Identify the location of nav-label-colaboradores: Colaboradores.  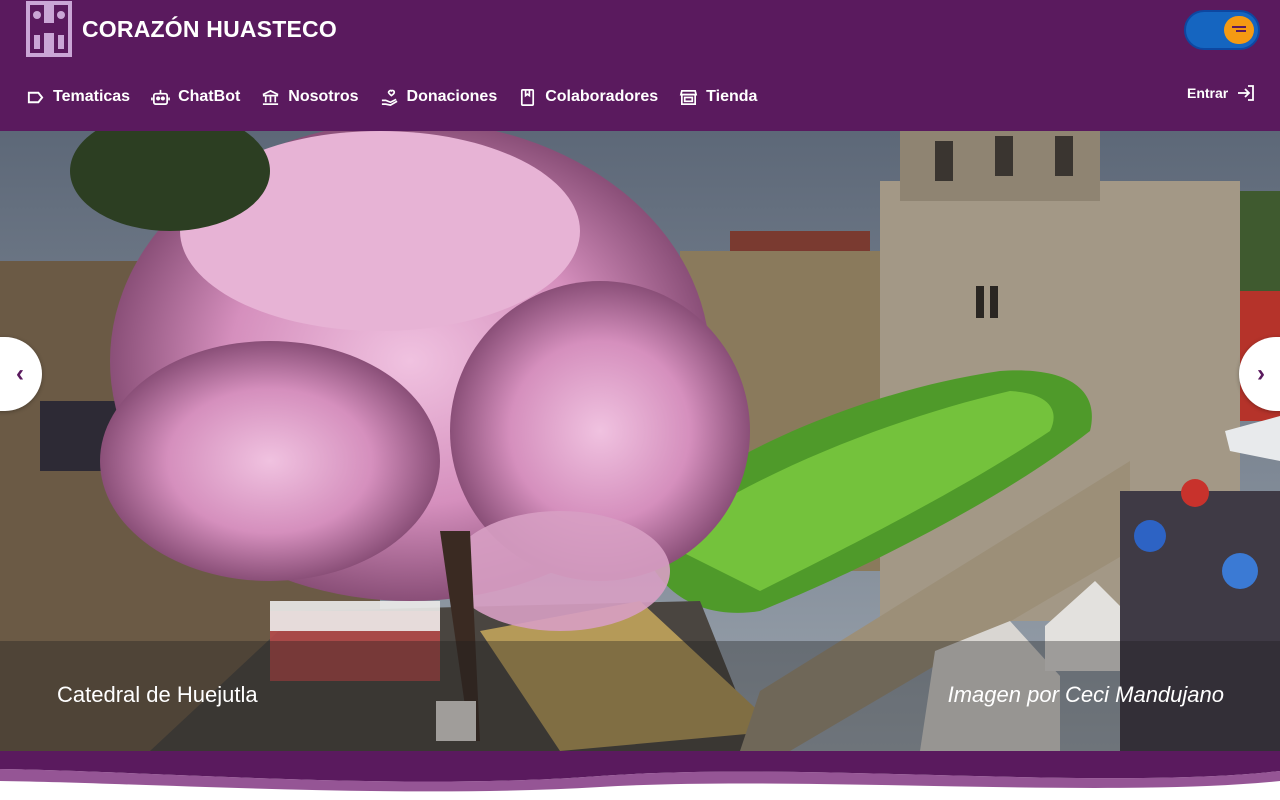
(602, 96).